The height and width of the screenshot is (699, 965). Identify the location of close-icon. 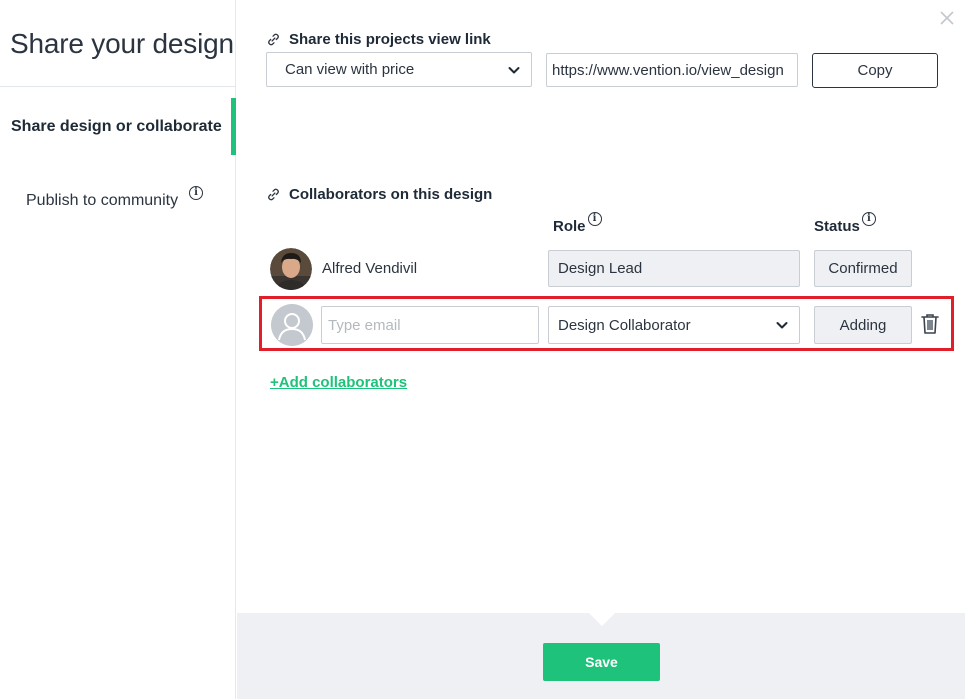
(947, 18).